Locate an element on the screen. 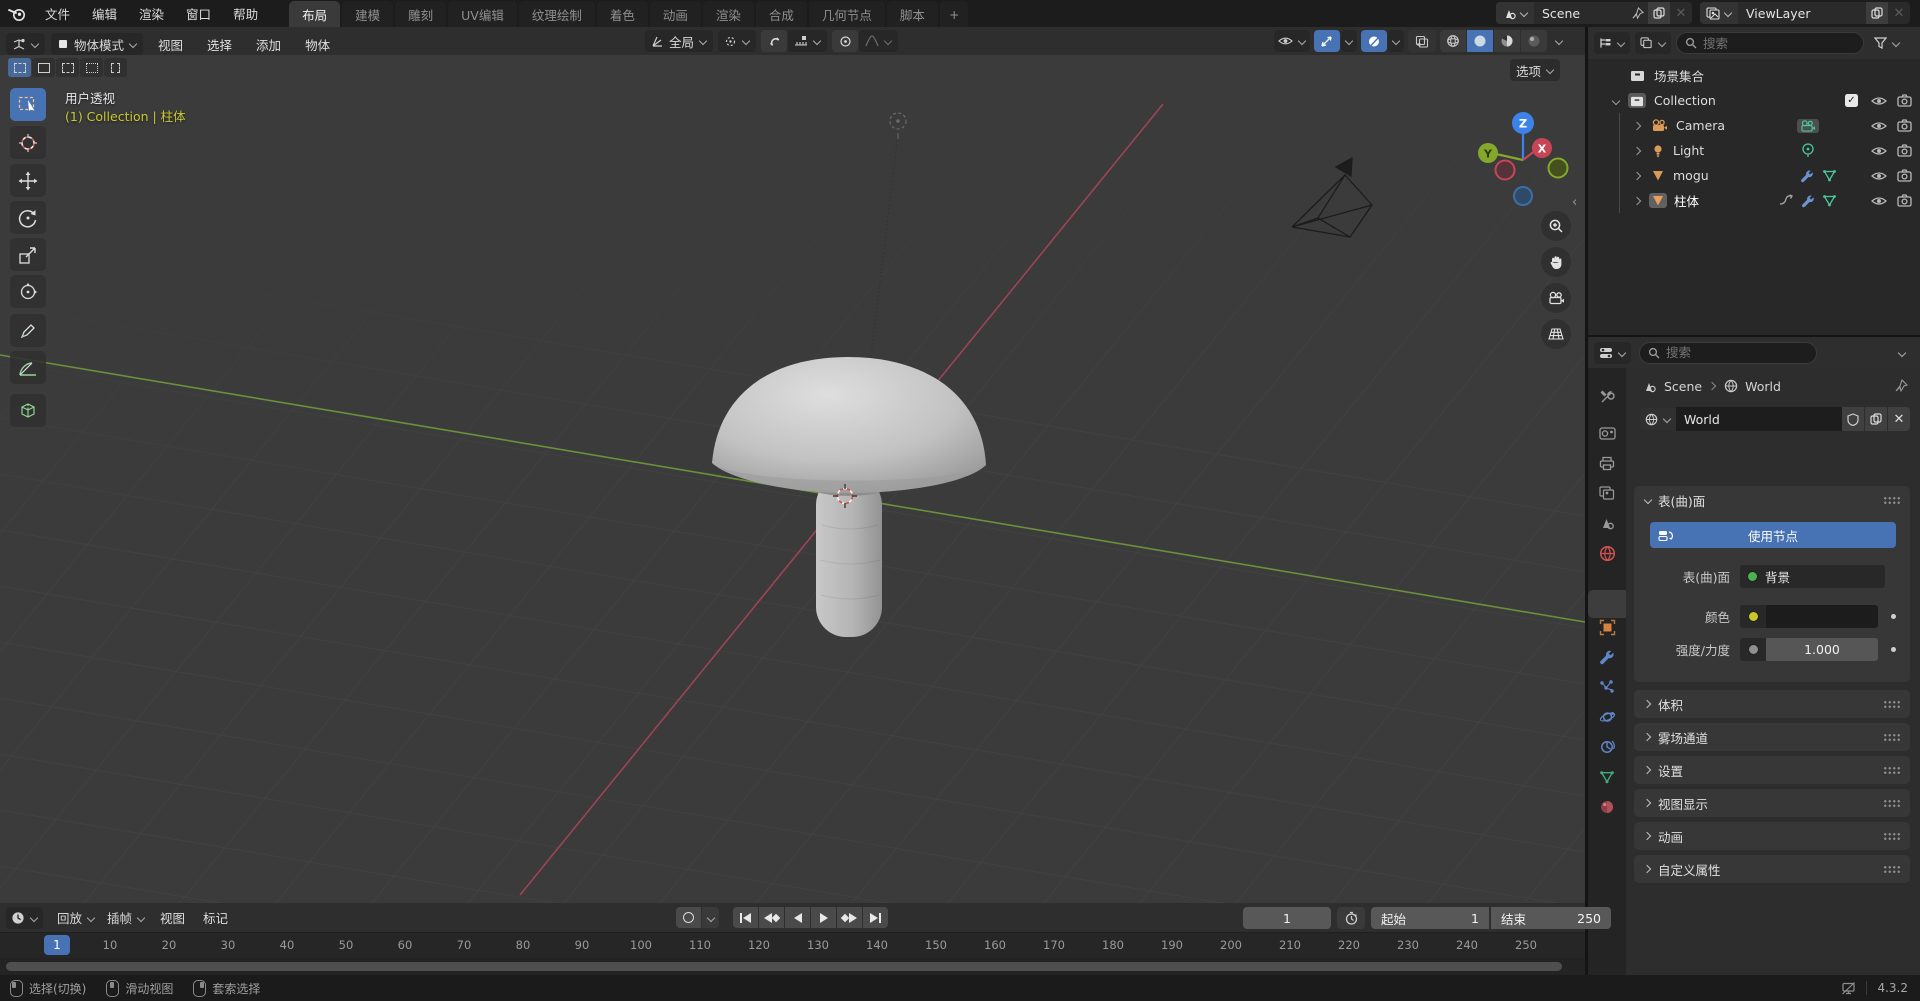 This screenshot has height=1001, width=1920. snap-toggle-button is located at coordinates (774, 41).